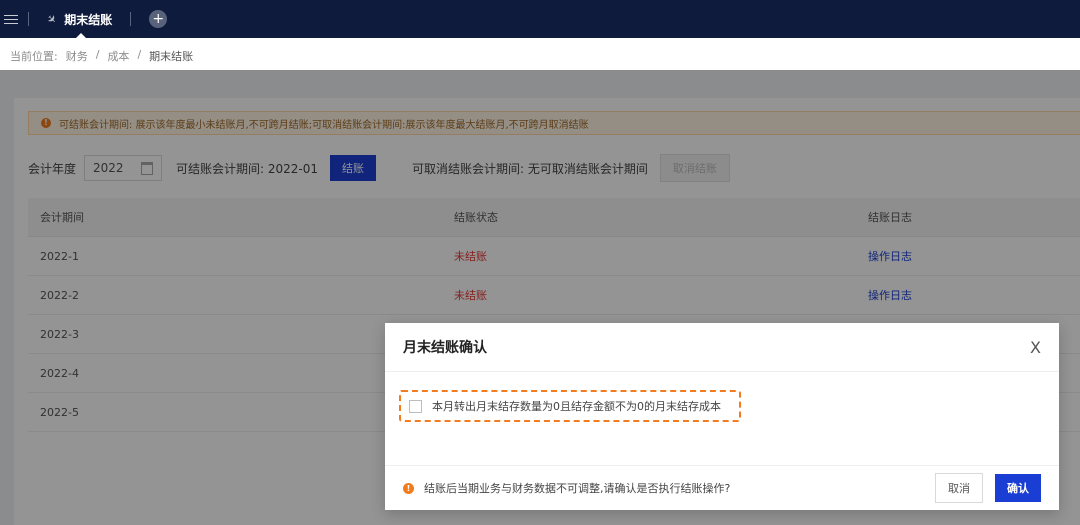 Image resolution: width=1080 pixels, height=525 pixels. I want to click on close-icon: X, so click(1035, 347).